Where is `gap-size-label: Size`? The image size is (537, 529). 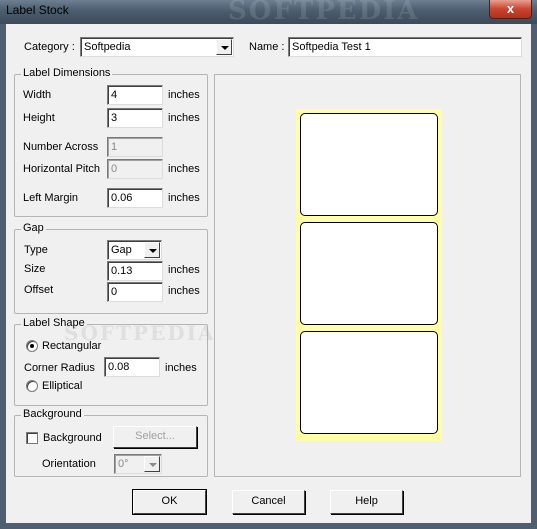
gap-size-label: Size is located at coordinates (35, 269).